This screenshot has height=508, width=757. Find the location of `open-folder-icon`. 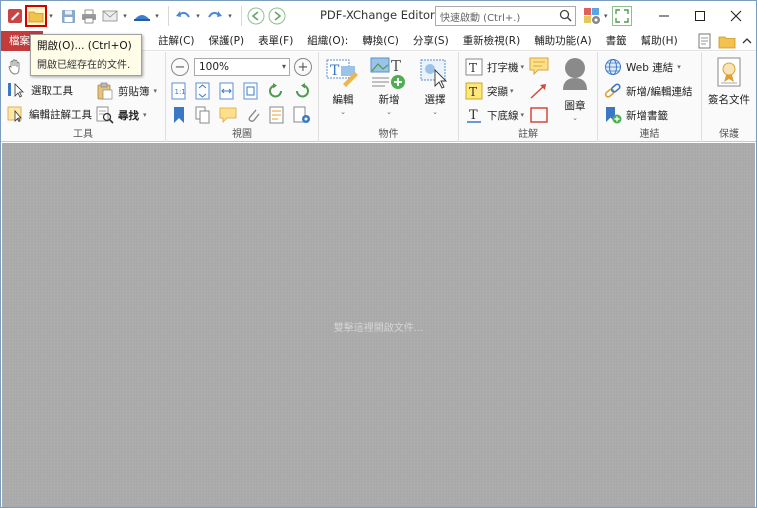

open-folder-icon is located at coordinates (36, 16).